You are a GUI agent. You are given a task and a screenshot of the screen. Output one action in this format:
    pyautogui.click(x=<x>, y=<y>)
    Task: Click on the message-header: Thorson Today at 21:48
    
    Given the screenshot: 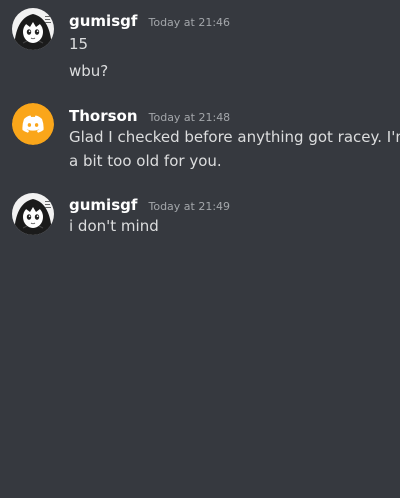 What is the action you would take?
    pyautogui.click(x=149, y=115)
    